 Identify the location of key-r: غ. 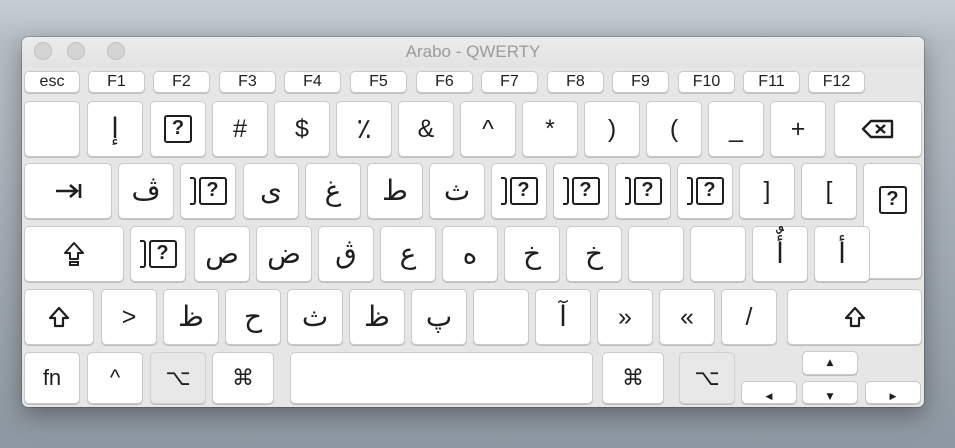
(333, 191).